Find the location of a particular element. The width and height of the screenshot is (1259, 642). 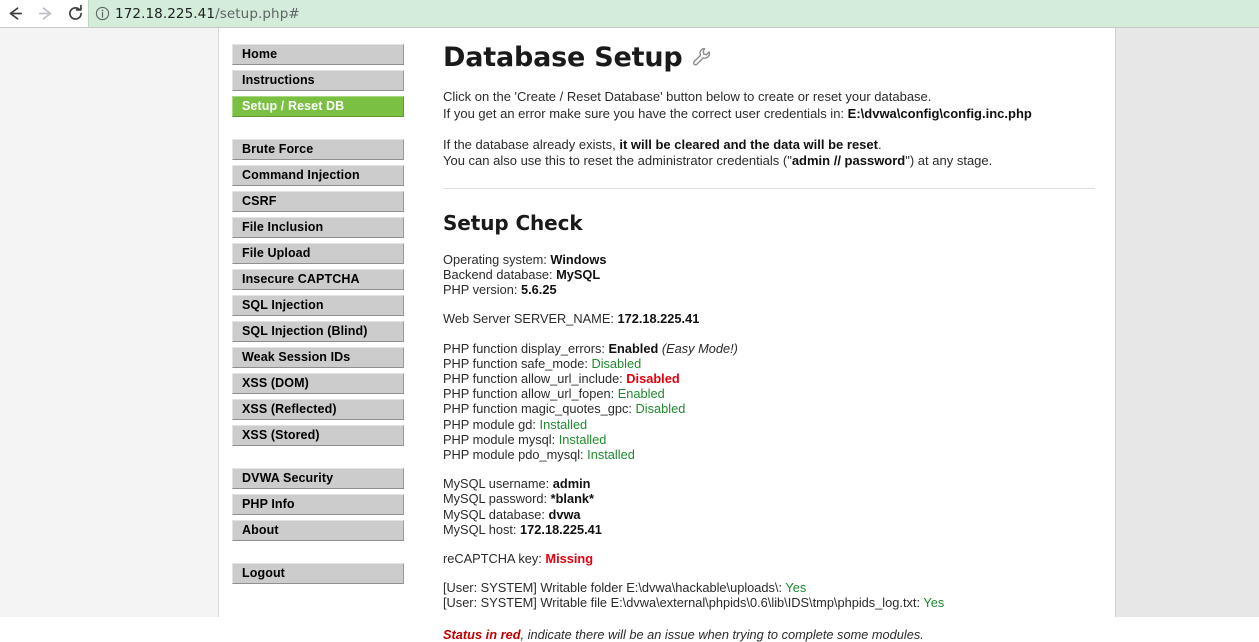

warning-line-1-prefix: If the database already exists, is located at coordinates (531, 144).